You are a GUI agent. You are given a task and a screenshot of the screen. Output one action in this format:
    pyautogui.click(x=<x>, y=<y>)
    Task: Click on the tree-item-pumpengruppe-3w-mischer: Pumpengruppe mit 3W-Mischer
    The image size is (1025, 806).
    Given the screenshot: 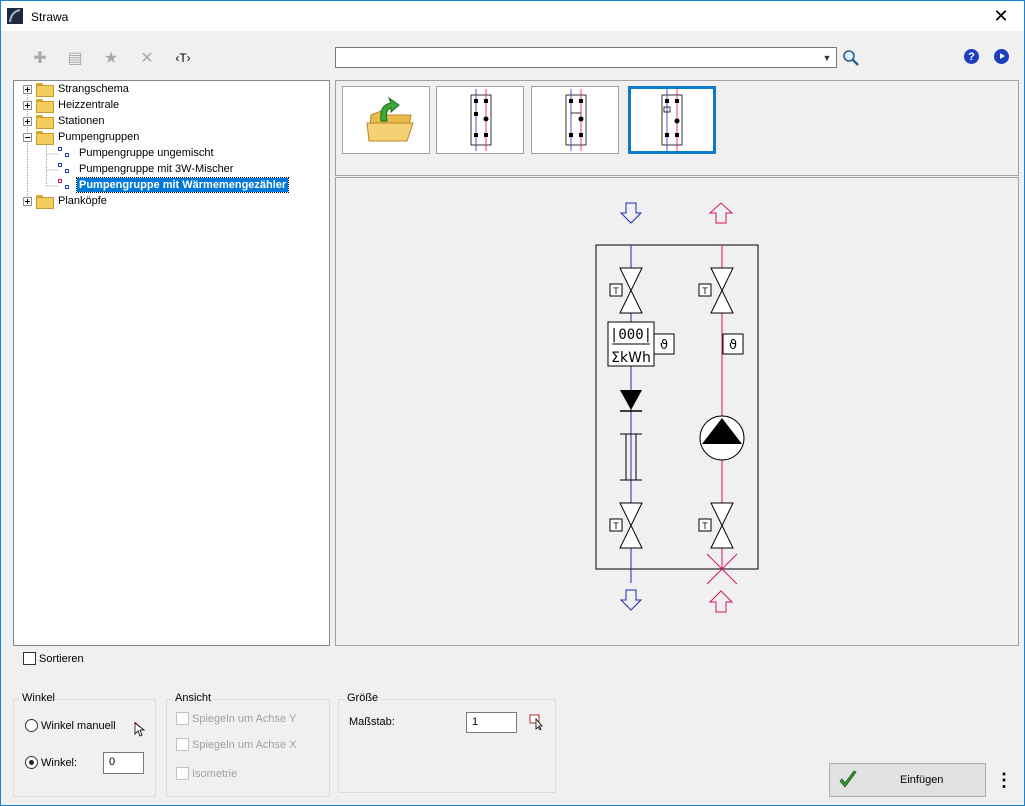 What is the action you would take?
    pyautogui.click(x=146, y=169)
    